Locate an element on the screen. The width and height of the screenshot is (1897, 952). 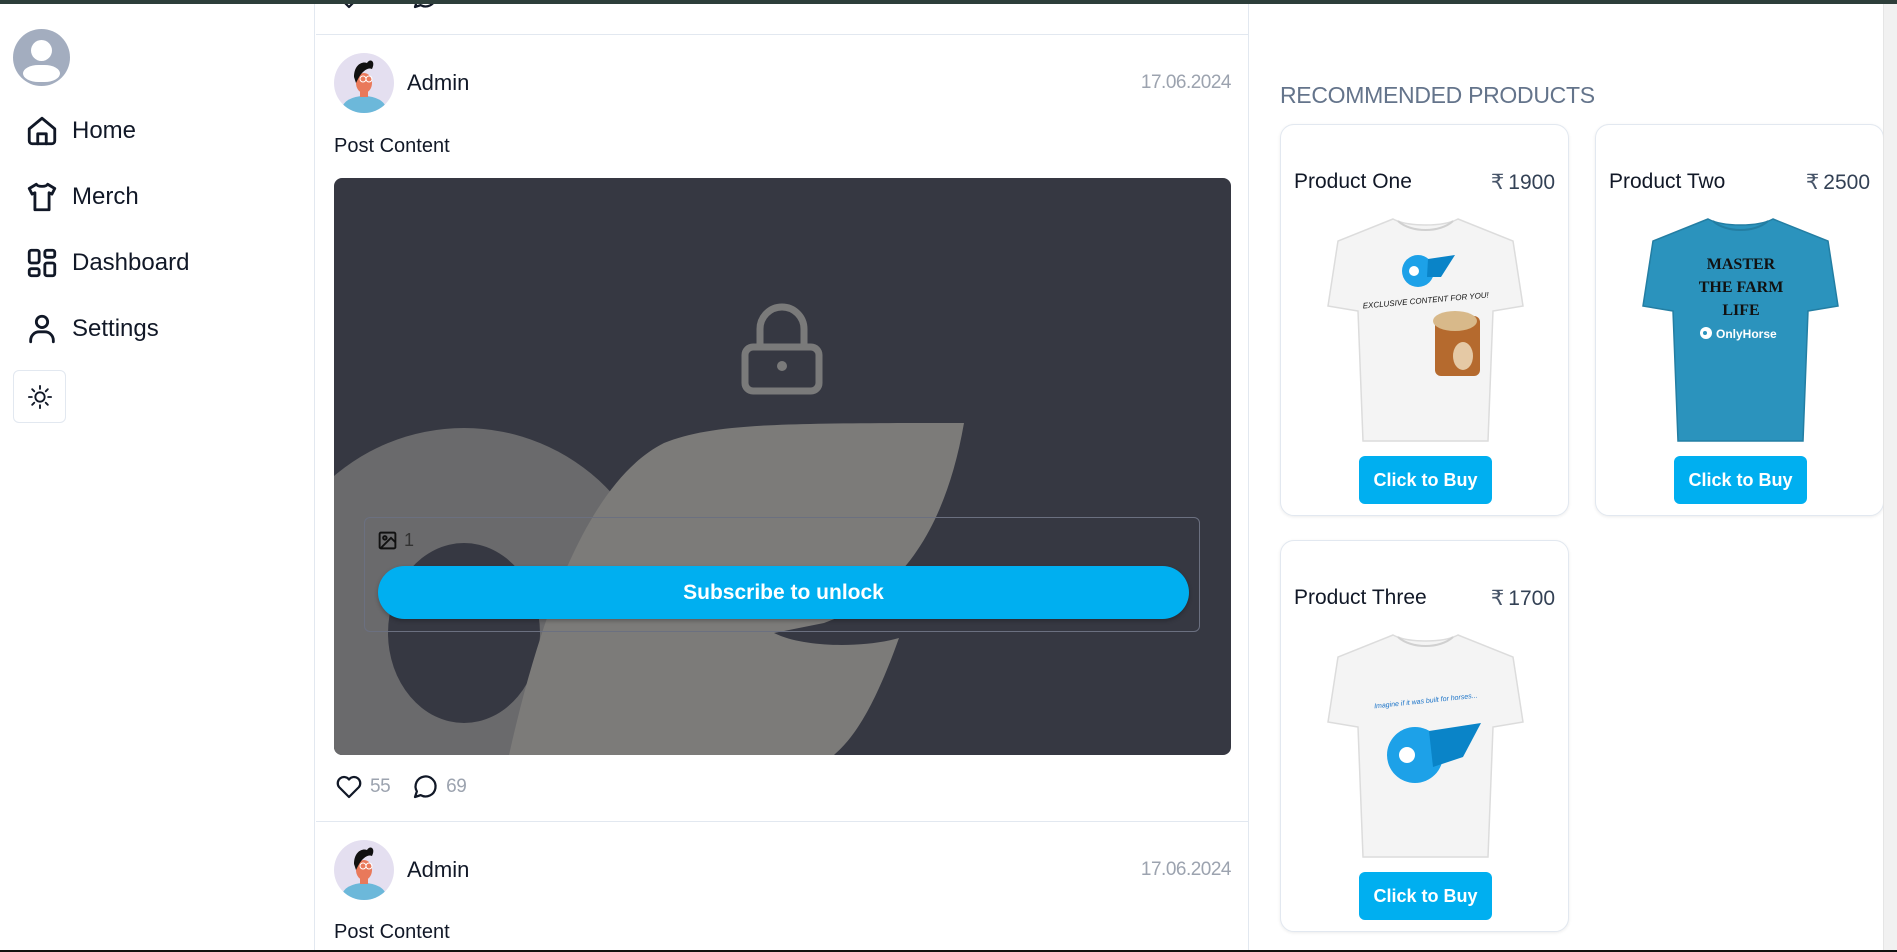
home-icon is located at coordinates (42, 131).